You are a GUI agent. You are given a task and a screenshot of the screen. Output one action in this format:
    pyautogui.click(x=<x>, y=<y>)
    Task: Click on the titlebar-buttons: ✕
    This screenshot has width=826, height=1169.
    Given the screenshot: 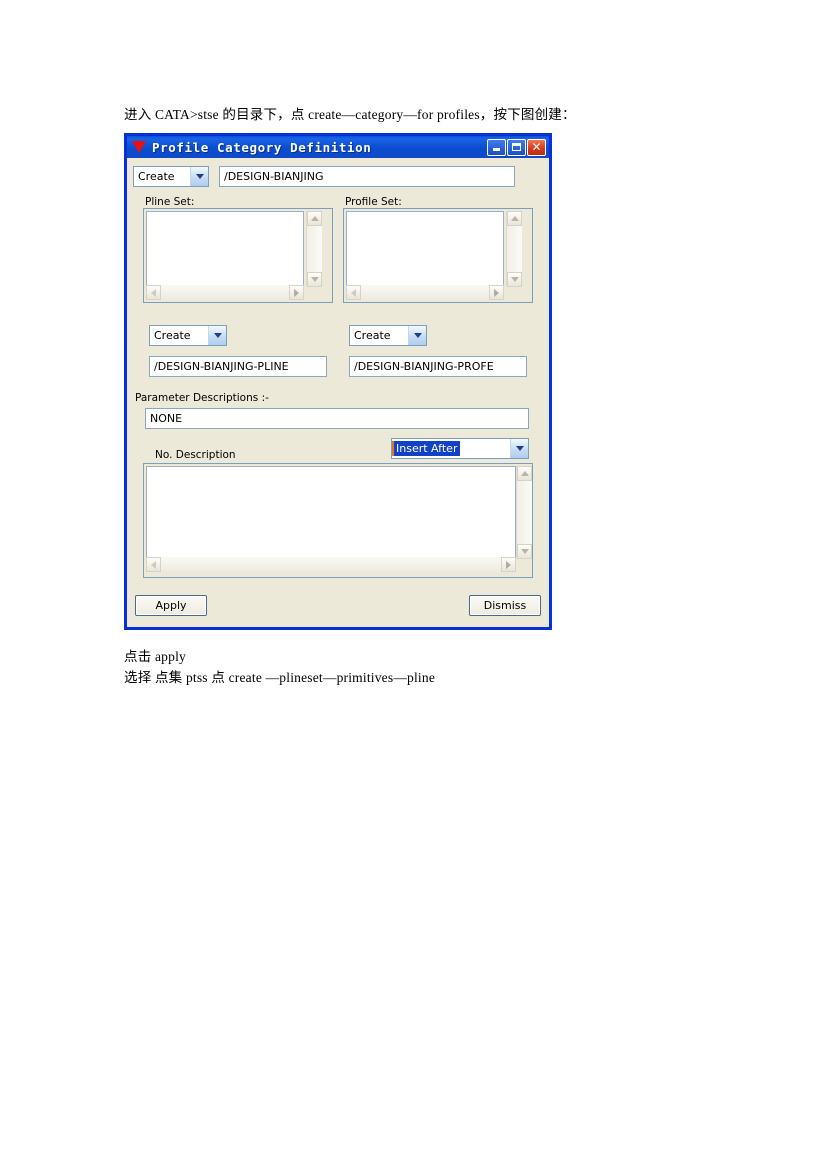 What is the action you would take?
    pyautogui.click(x=517, y=147)
    